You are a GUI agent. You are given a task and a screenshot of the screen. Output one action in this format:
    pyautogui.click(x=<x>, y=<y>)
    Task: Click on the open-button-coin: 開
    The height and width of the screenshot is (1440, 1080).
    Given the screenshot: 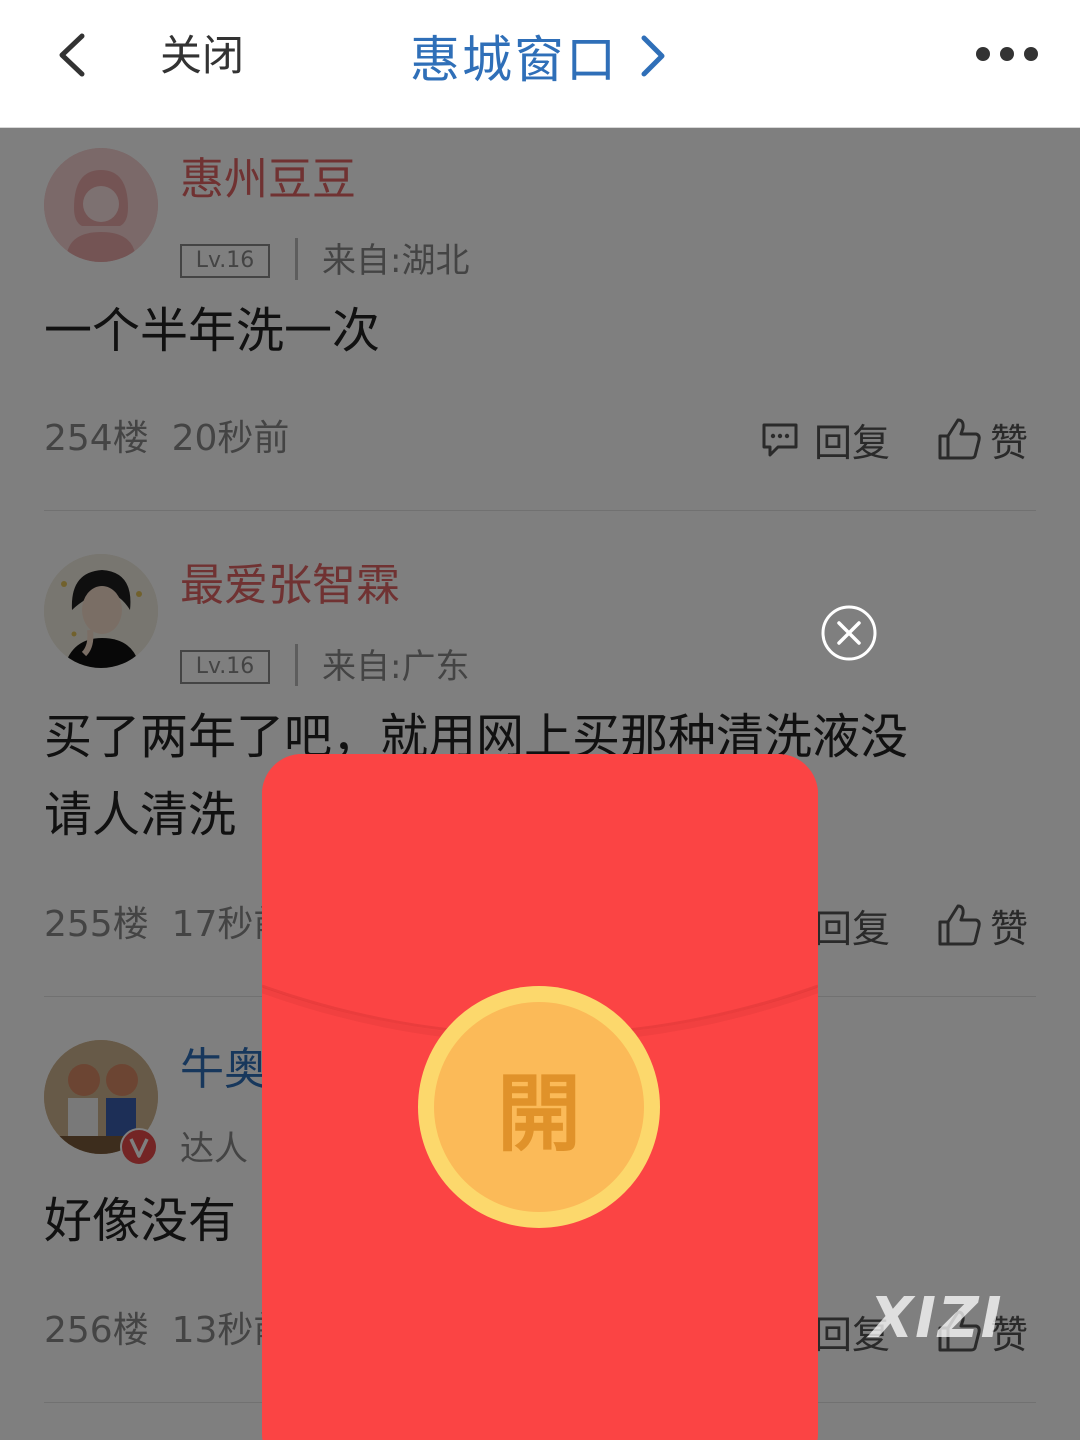 What is the action you would take?
    pyautogui.click(x=539, y=1107)
    